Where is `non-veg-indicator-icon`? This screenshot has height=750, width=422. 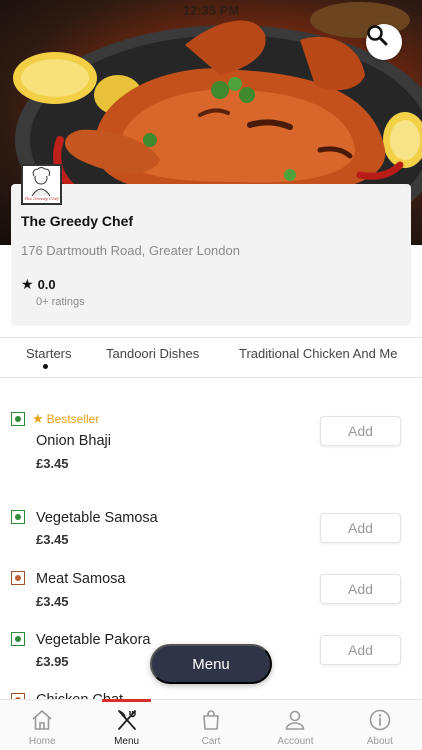
non-veg-indicator-icon is located at coordinates (18, 578).